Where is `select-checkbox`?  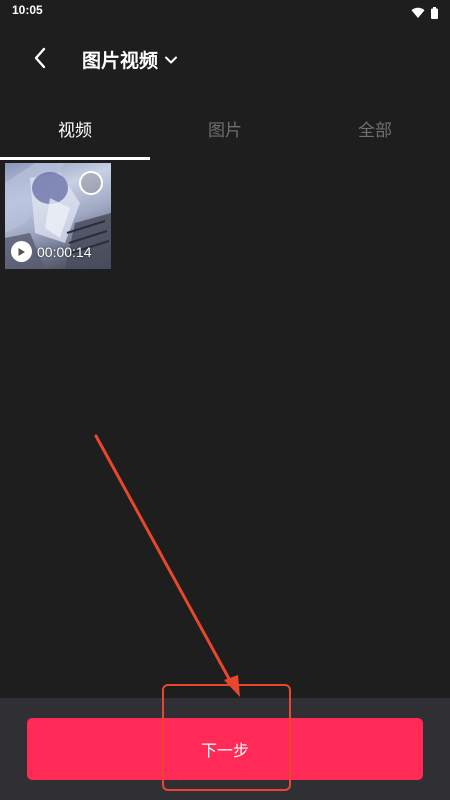
select-checkbox is located at coordinates (91, 183).